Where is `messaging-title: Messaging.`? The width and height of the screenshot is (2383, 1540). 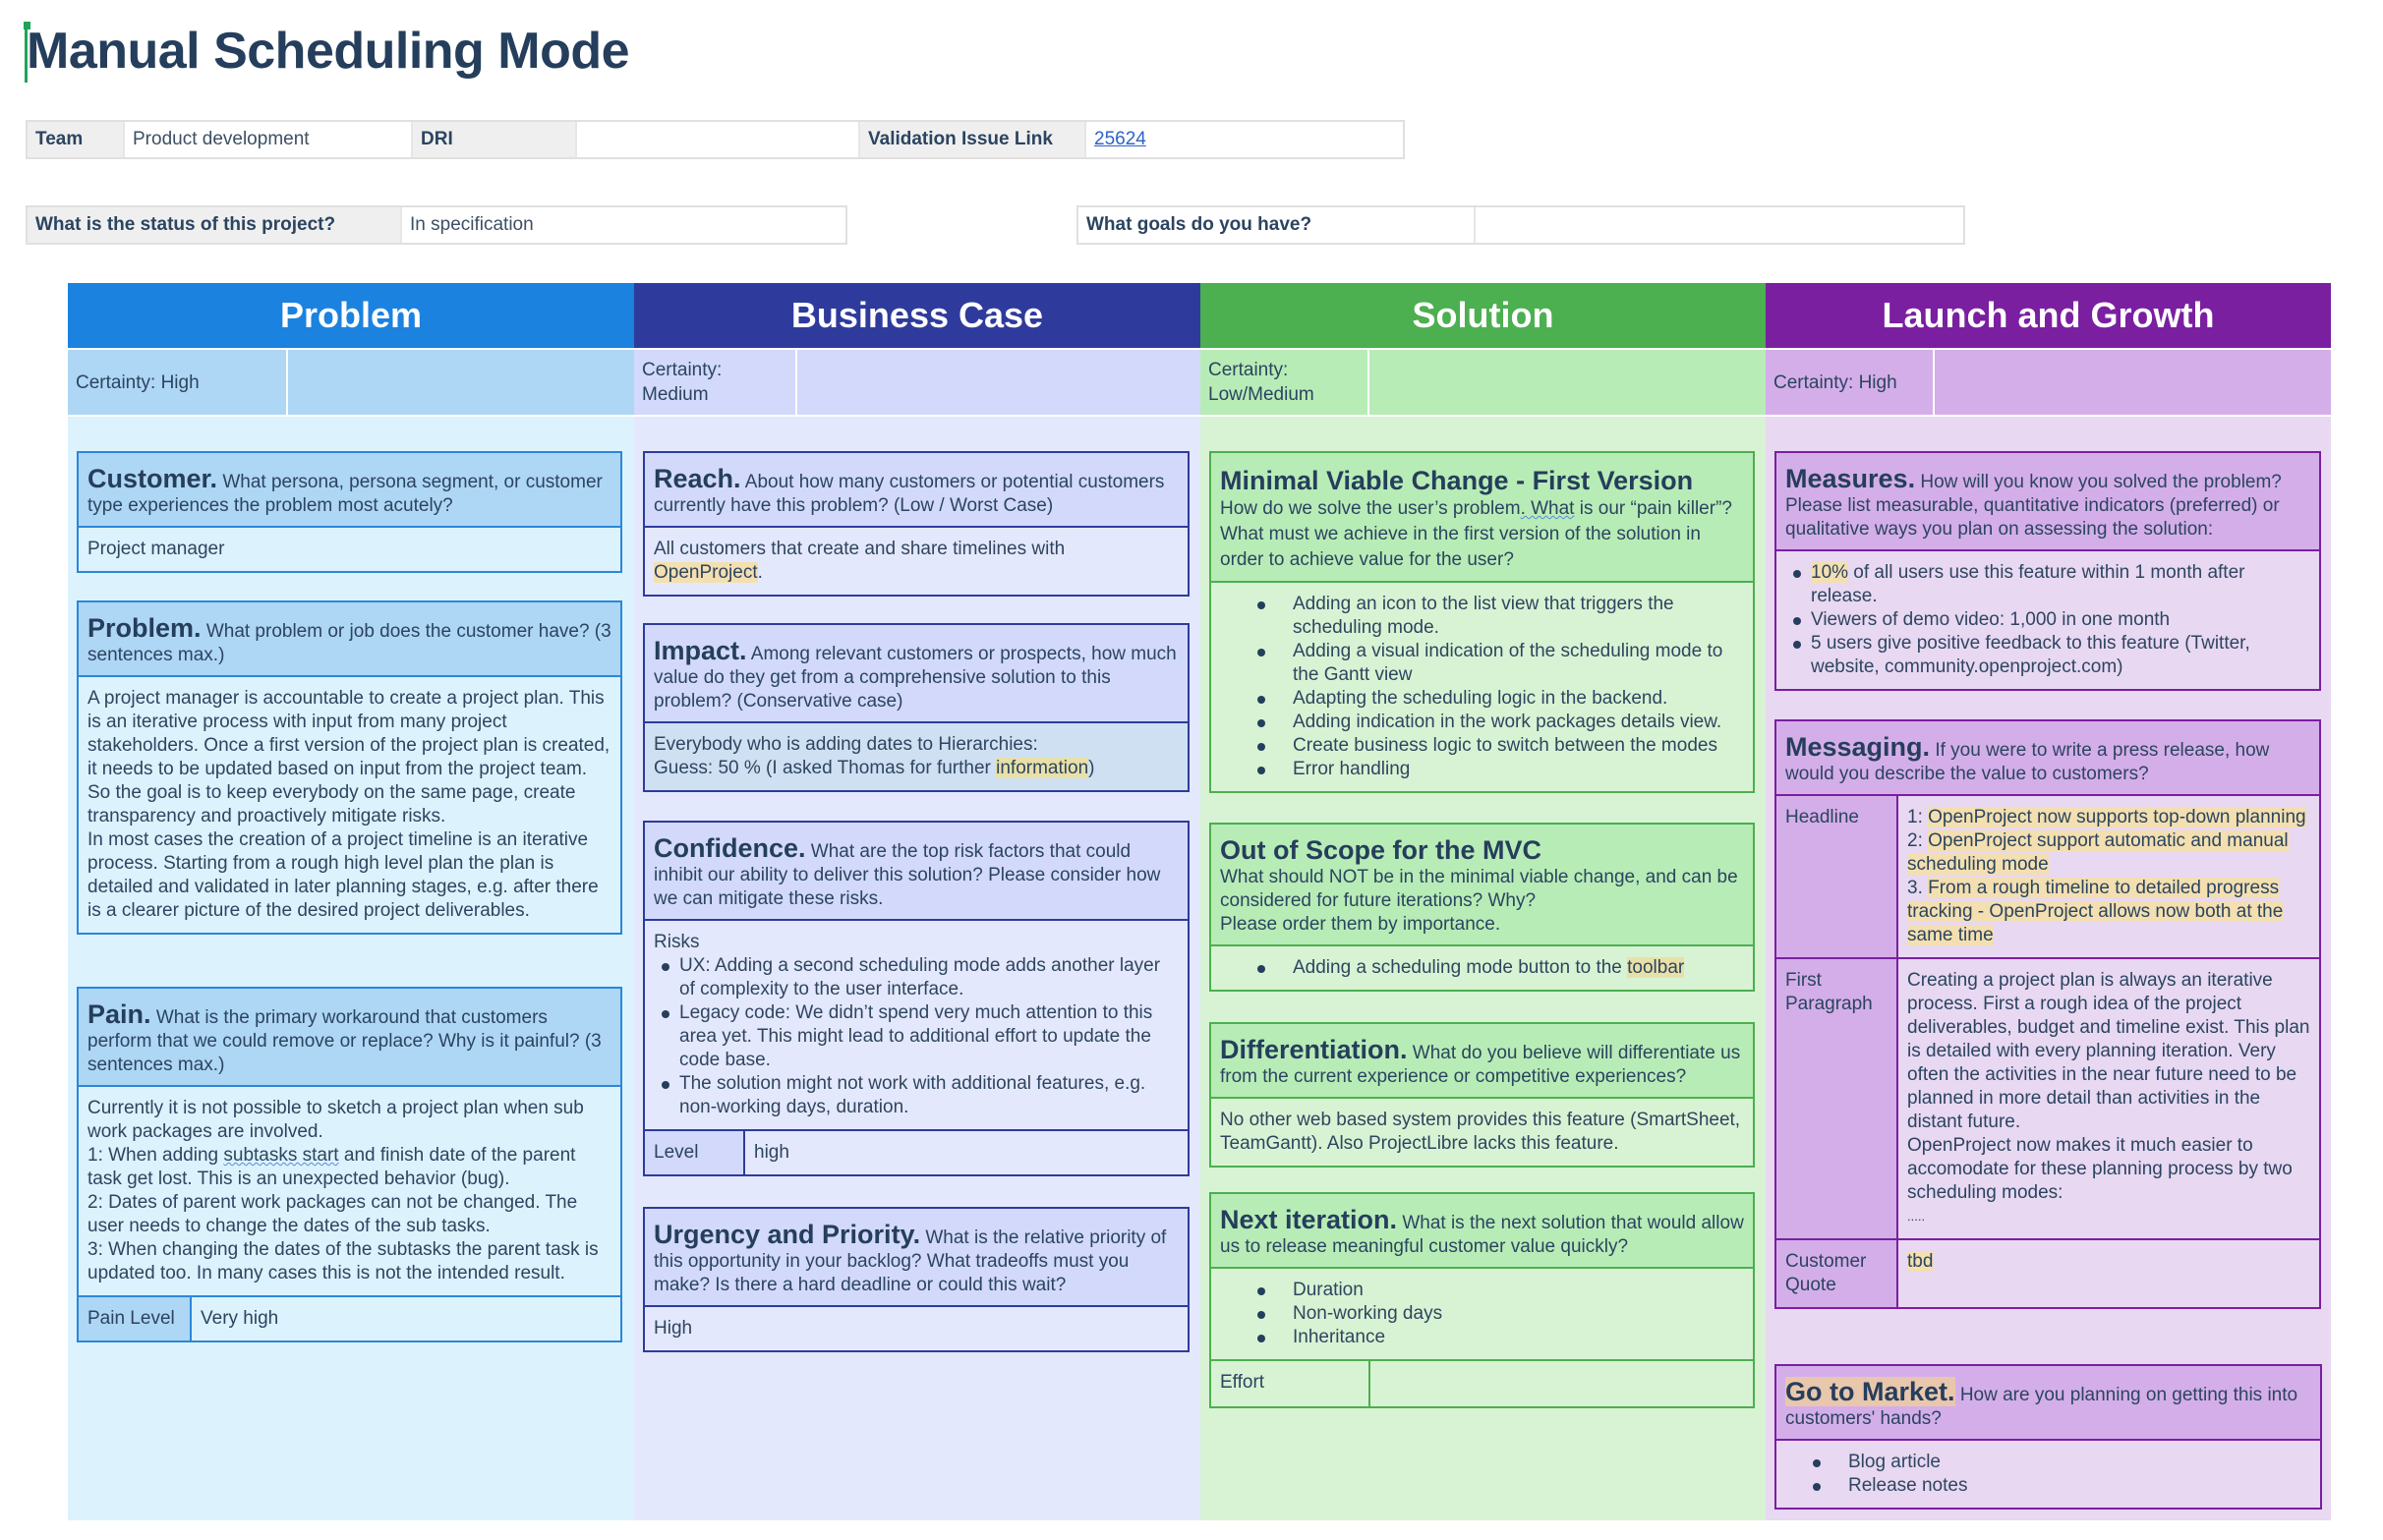
messaging-title: Messaging. is located at coordinates (1858, 747).